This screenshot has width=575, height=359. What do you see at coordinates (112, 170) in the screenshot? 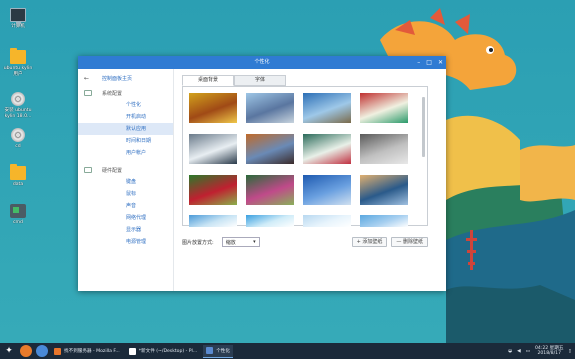
I see `sidebar-group-label: 硬件配置` at bounding box center [112, 170].